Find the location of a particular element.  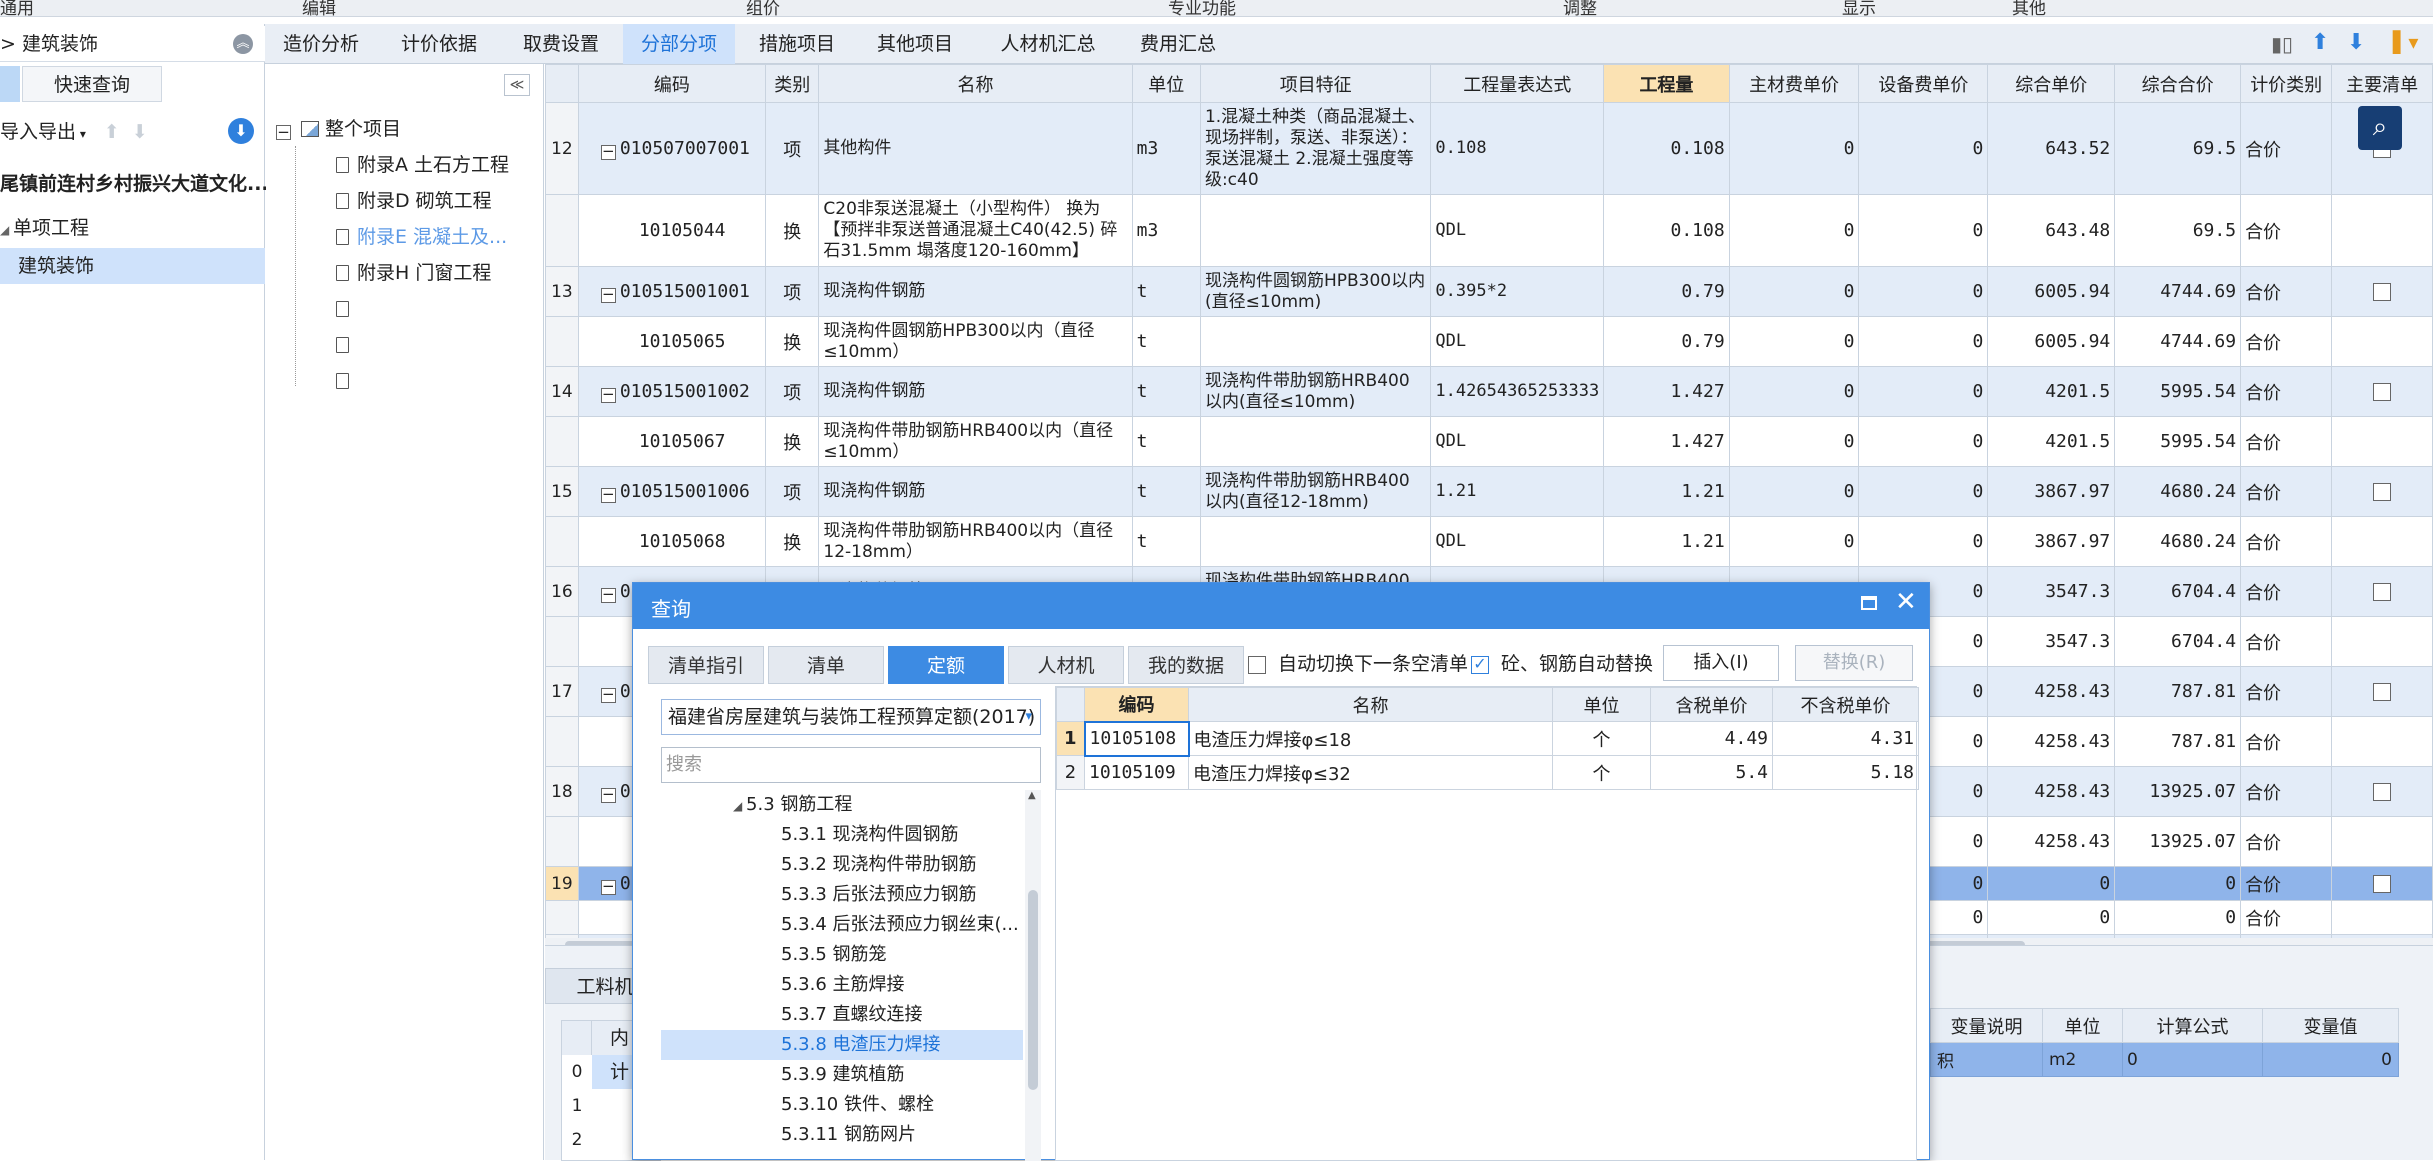

cell-total: 69.5 is located at coordinates (2178, 148).